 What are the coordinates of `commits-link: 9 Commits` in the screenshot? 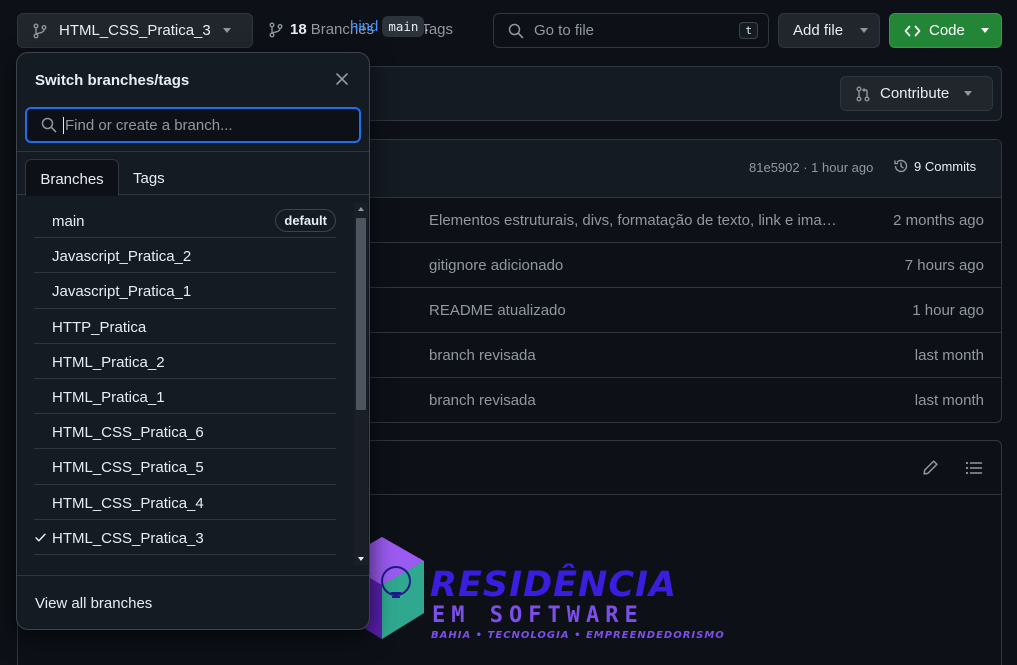 It's located at (934, 166).